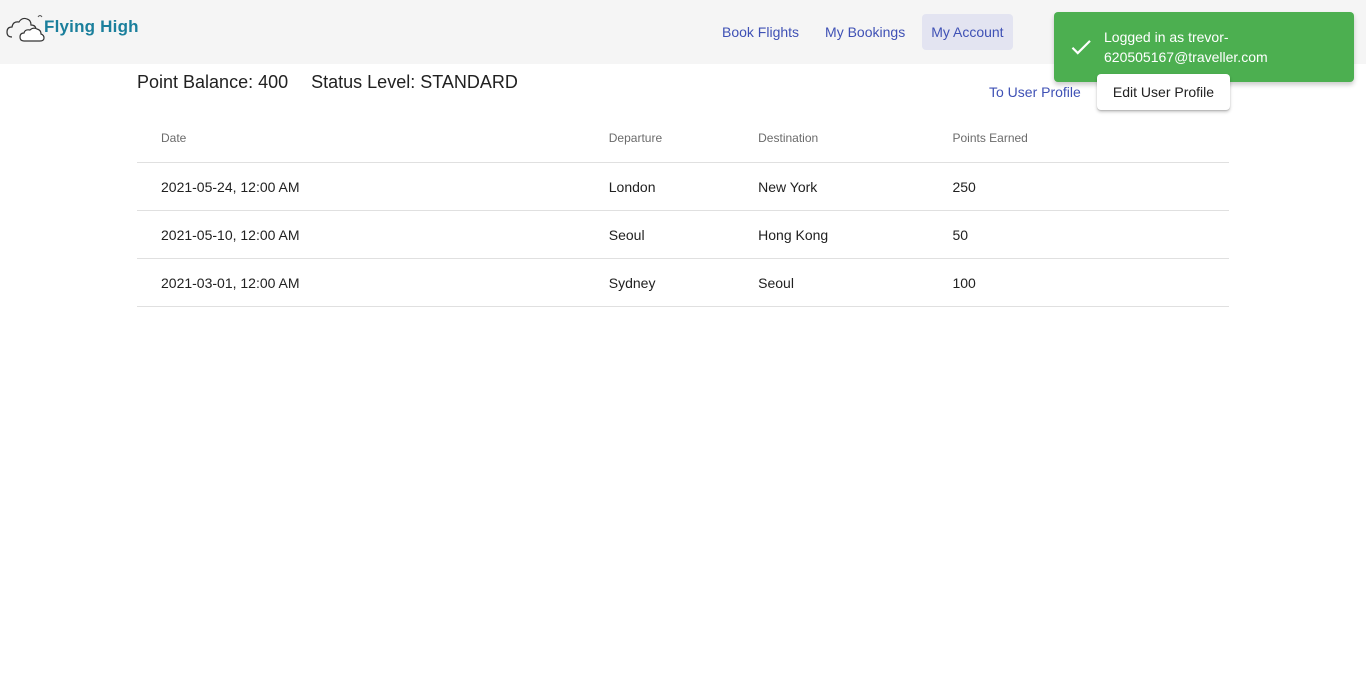 Image resolution: width=1366 pixels, height=694 pixels. What do you see at coordinates (1163, 92) in the screenshot?
I see `edit-user-profile-button: Edit User Profile` at bounding box center [1163, 92].